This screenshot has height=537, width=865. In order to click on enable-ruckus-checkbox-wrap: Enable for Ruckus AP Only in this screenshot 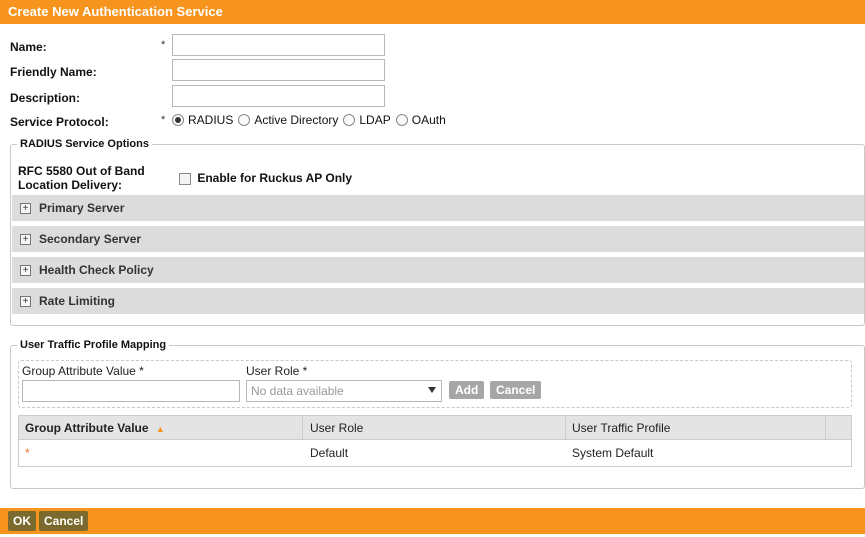, I will do `click(265, 178)`.